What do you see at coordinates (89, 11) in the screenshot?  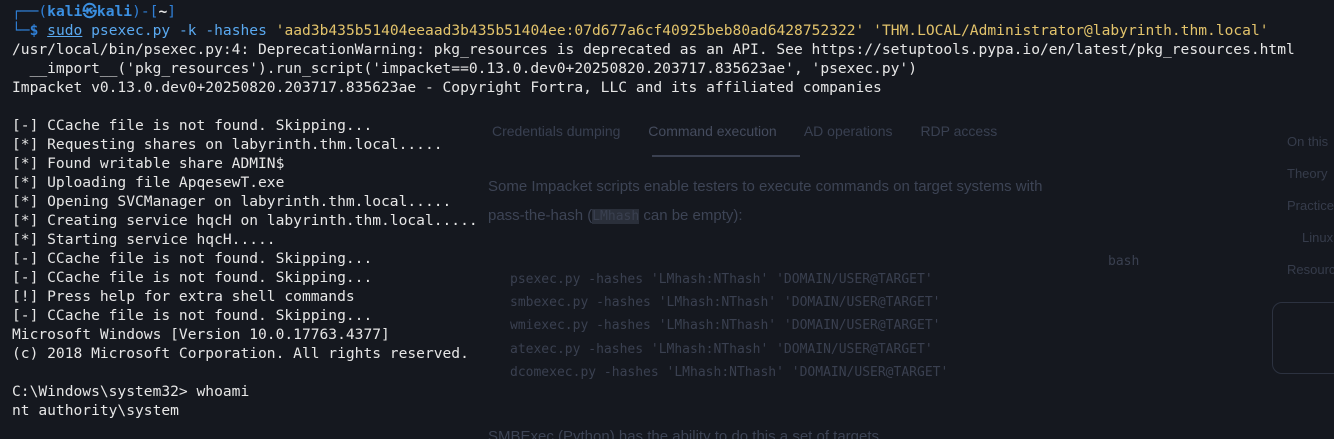 I see `prompt-at: ㉿` at bounding box center [89, 11].